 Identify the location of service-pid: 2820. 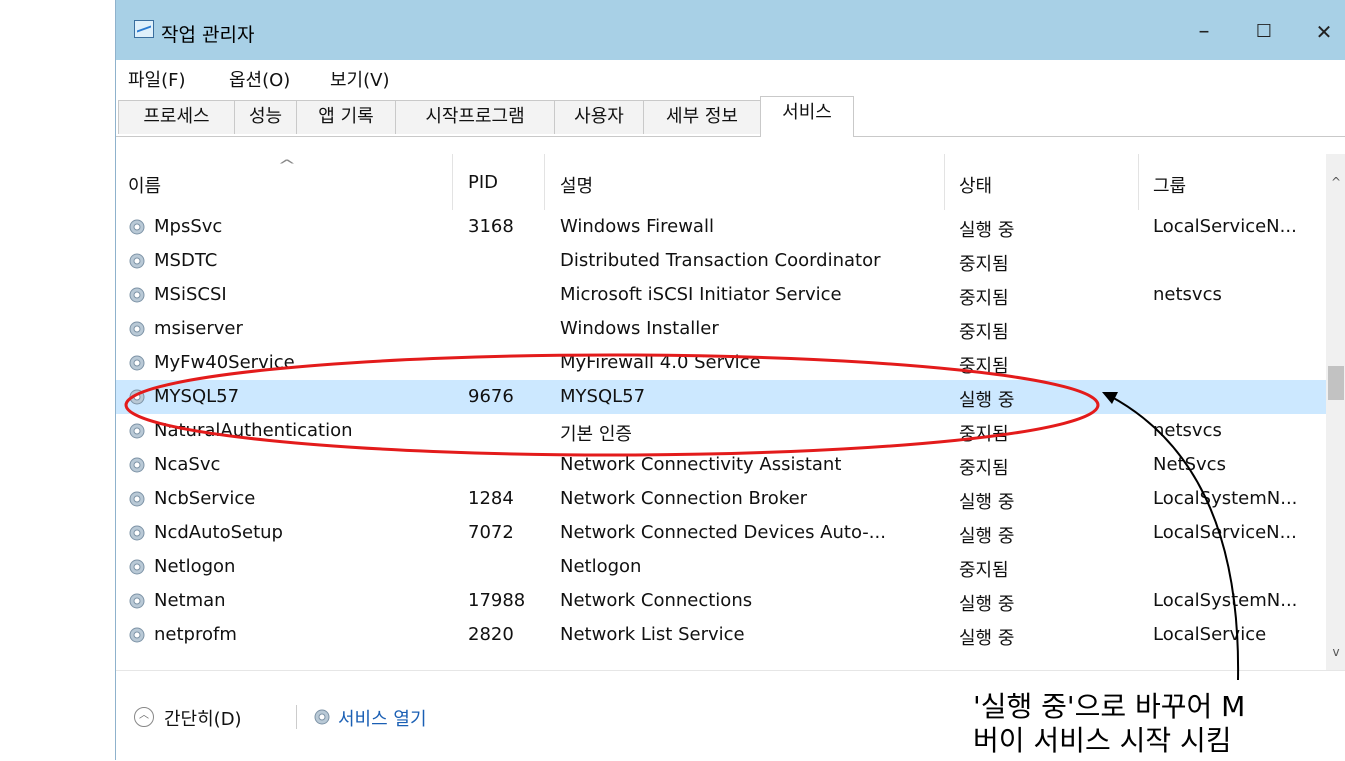
(491, 634).